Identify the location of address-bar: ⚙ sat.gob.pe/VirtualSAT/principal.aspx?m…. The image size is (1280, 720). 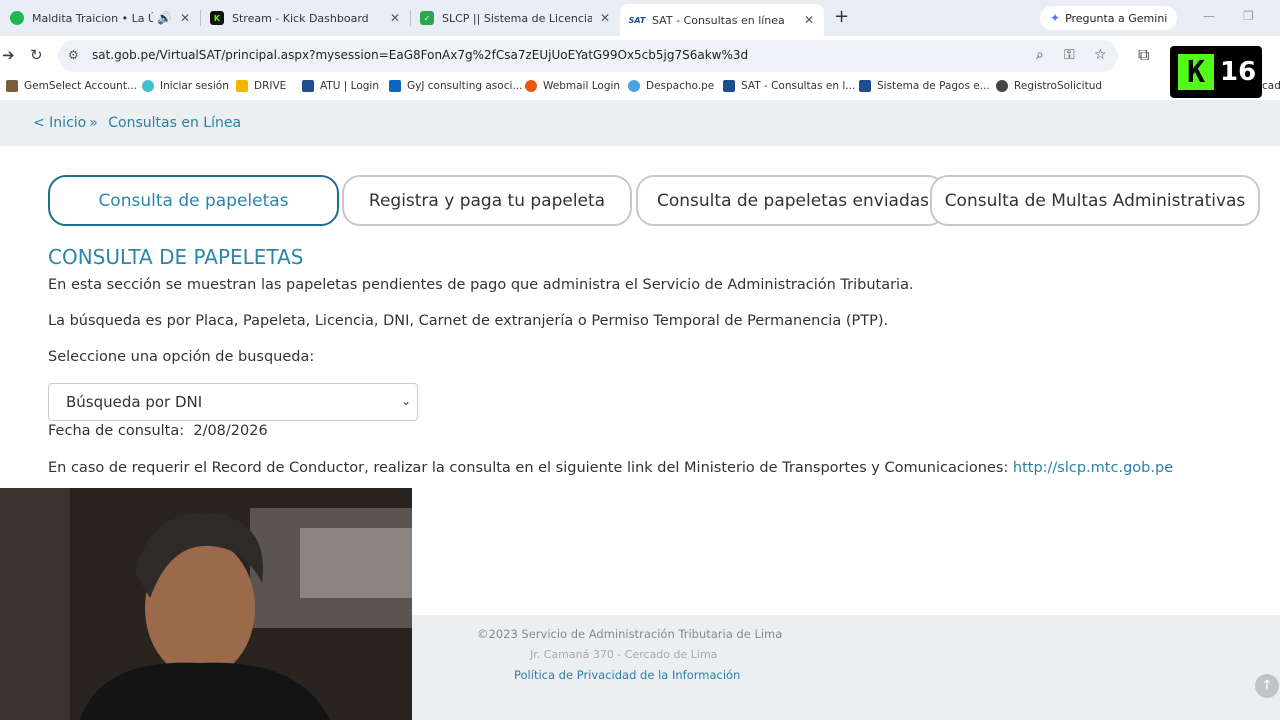
(588, 56).